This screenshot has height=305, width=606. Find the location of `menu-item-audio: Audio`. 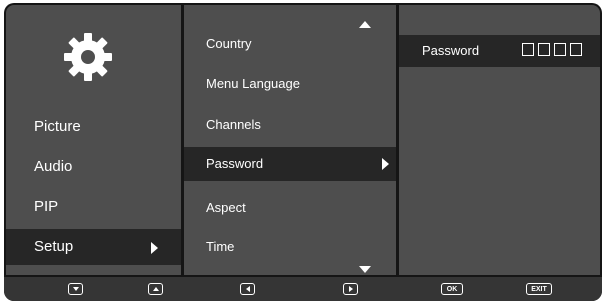

menu-item-audio: Audio is located at coordinates (53, 166).